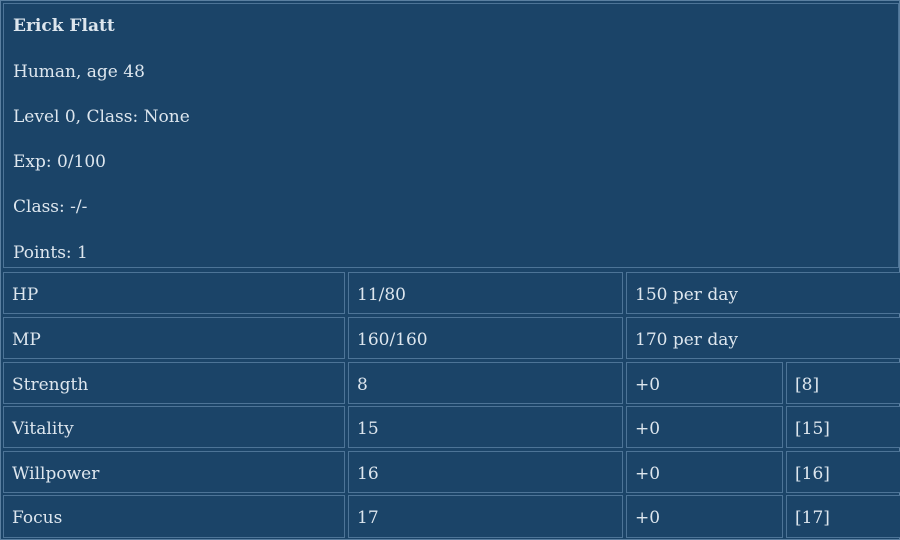 Image resolution: width=900 pixels, height=540 pixels. I want to click on stat-modifier-focus: +0, so click(704, 516).